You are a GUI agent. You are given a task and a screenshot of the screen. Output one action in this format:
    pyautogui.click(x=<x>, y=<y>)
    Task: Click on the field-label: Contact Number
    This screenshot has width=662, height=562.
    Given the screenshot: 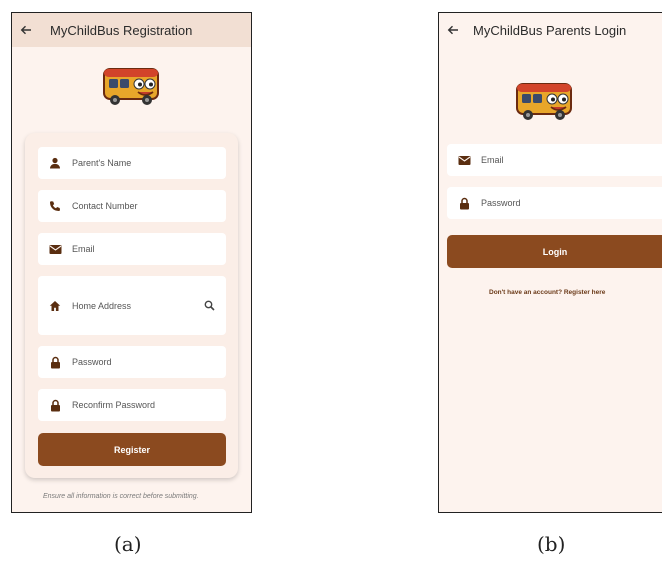 What is the action you would take?
    pyautogui.click(x=105, y=206)
    